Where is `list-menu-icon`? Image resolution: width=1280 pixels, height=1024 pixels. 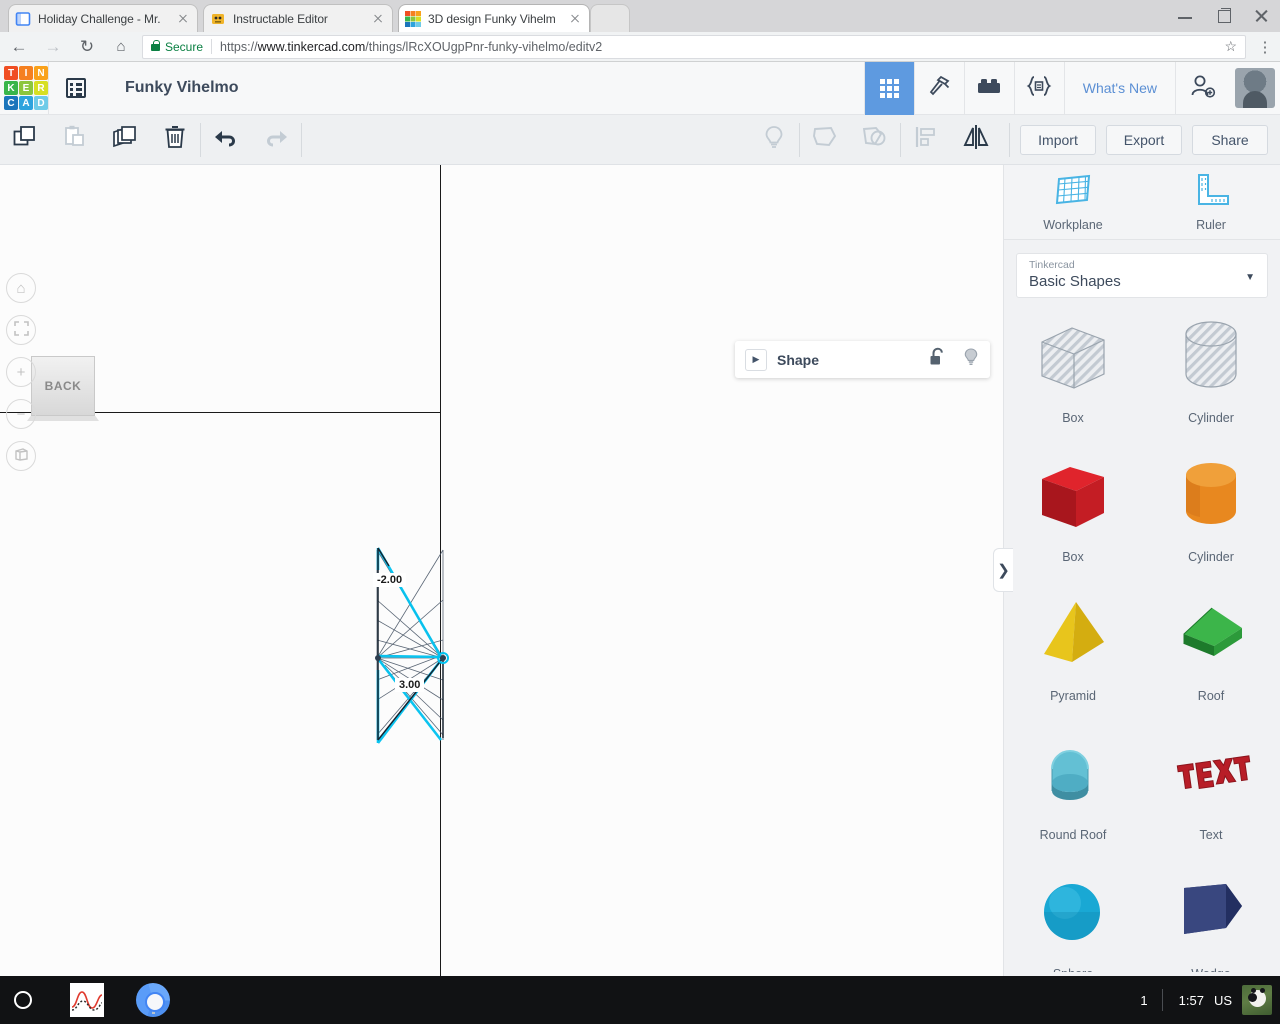 list-menu-icon is located at coordinates (76, 88).